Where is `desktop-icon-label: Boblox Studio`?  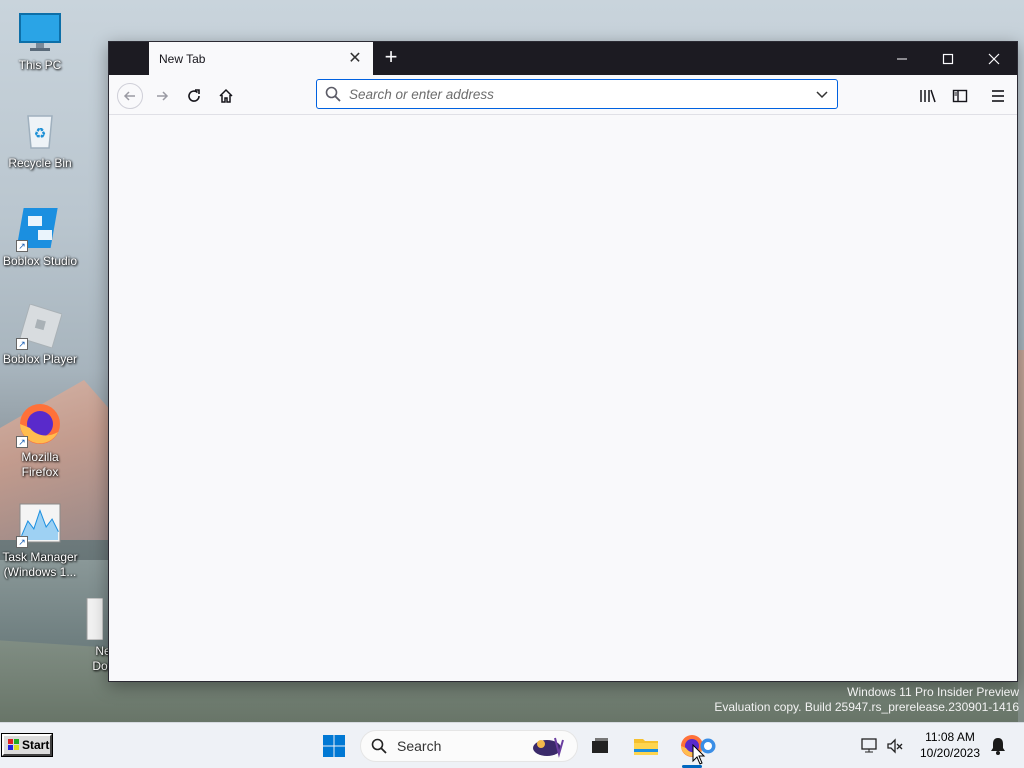
desktop-icon-label: Boblox Studio is located at coordinates (40, 261).